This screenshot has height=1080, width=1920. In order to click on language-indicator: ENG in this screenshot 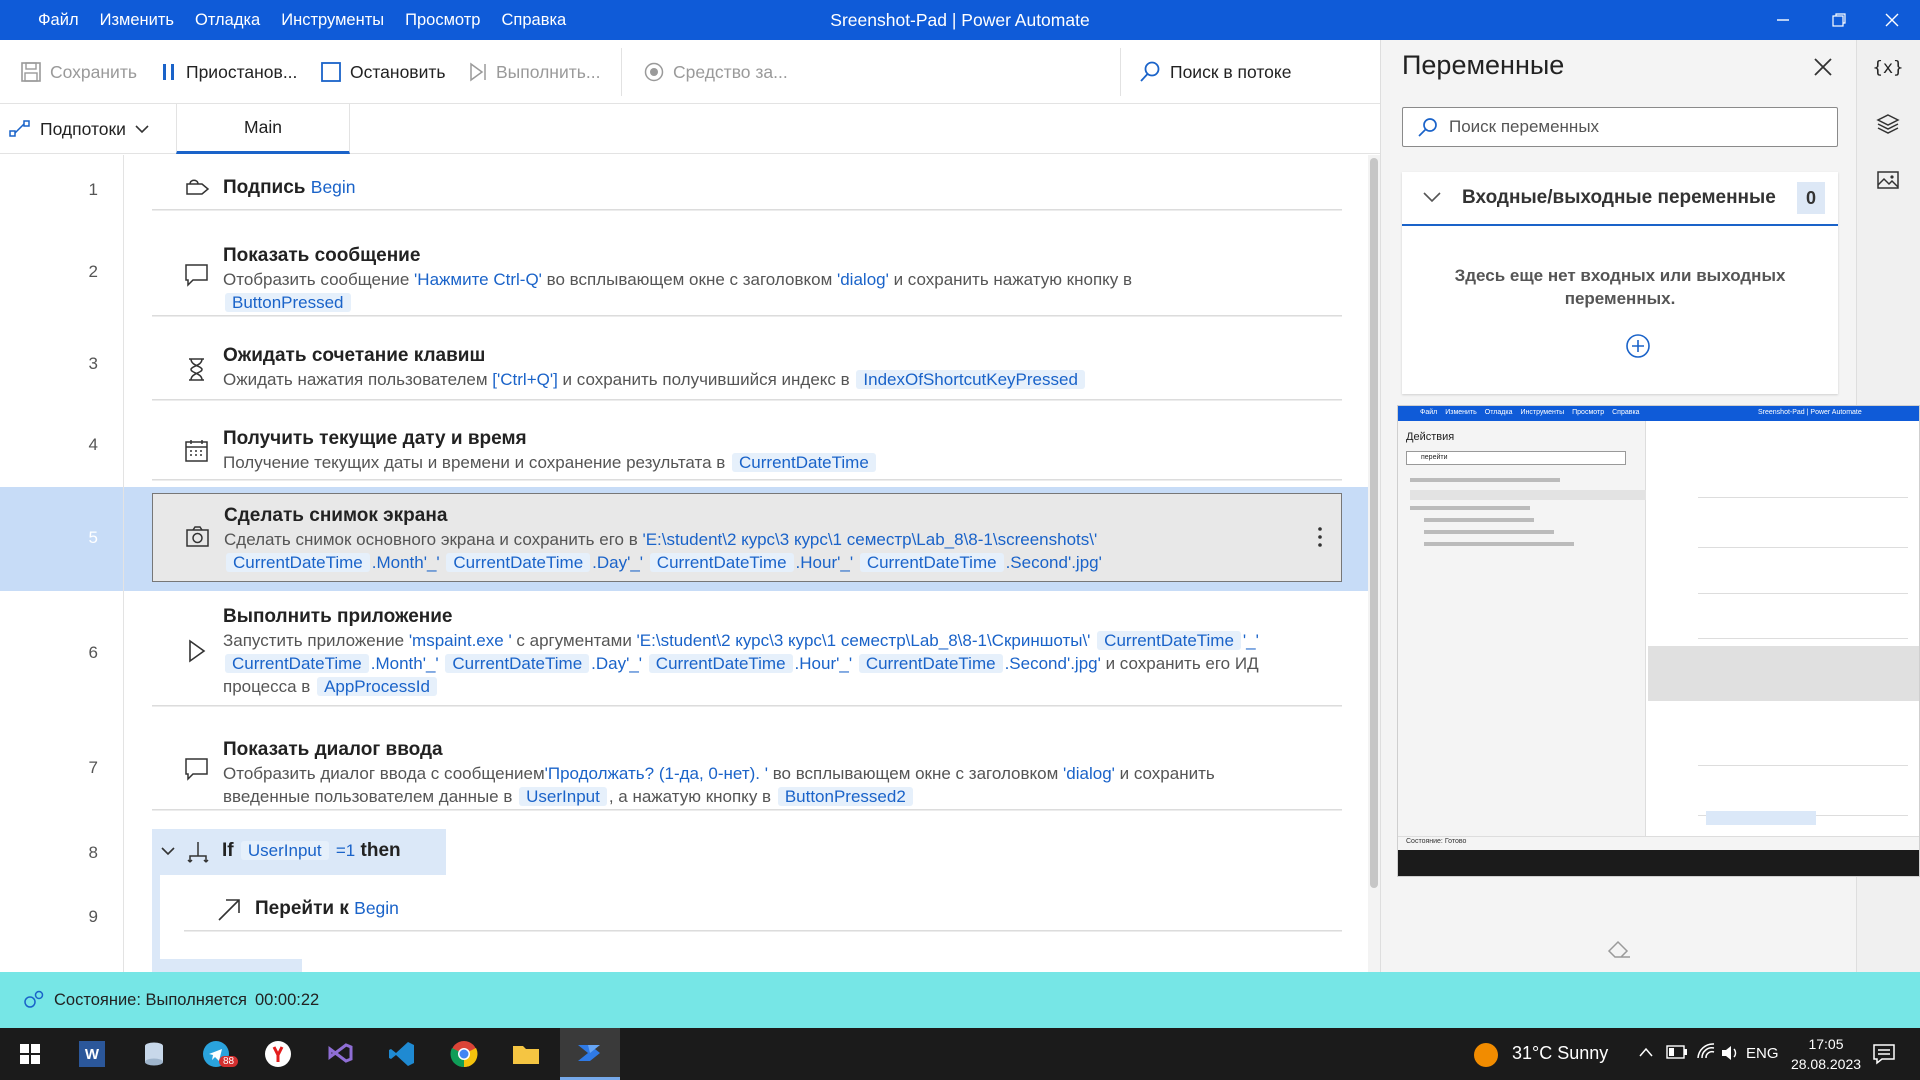, I will do `click(1762, 1053)`.